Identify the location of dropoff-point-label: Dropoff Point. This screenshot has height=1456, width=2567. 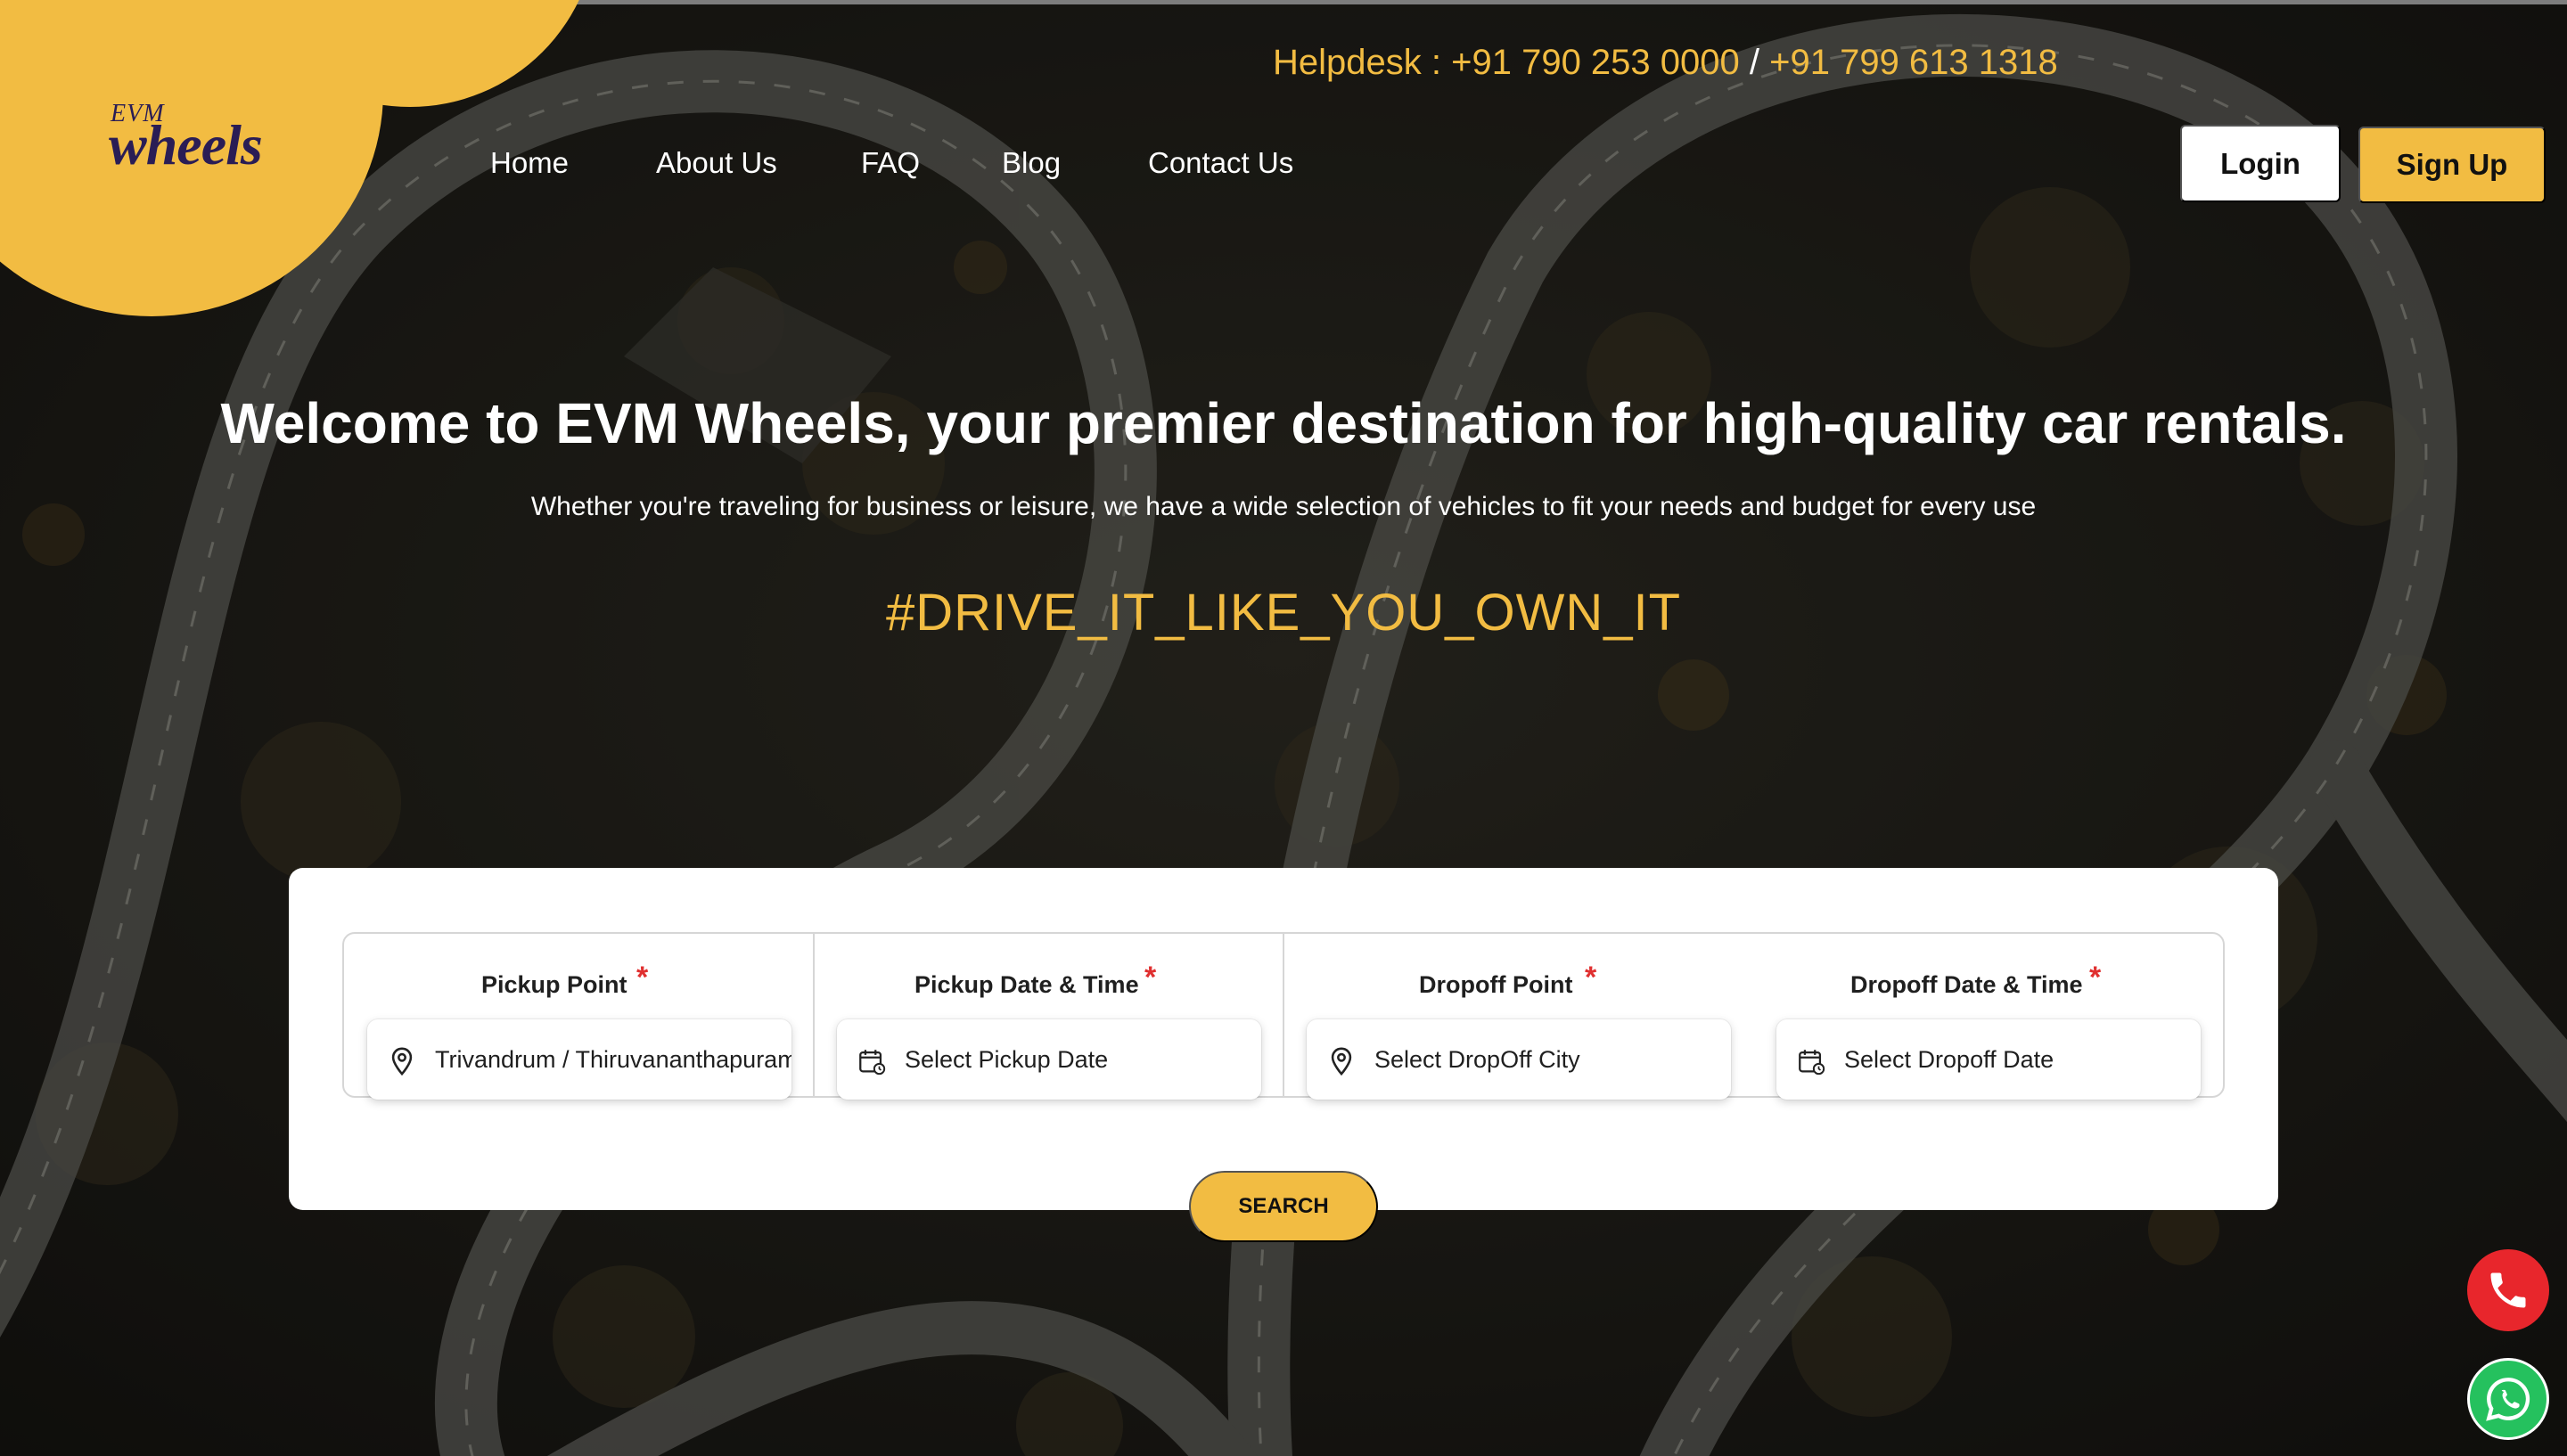
(1496, 985).